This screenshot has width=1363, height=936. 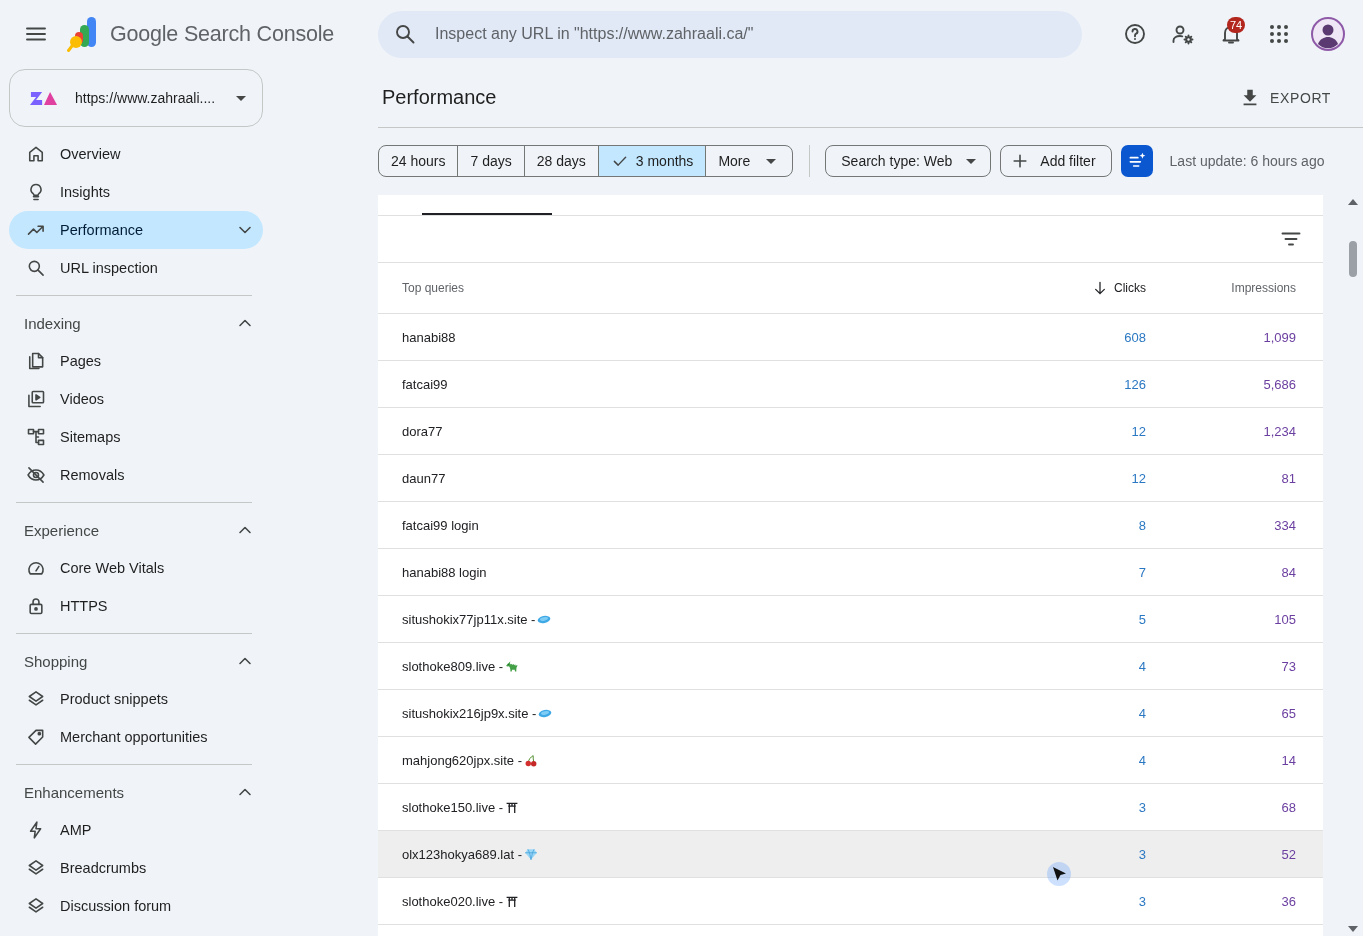 I want to click on sidebar-item: Insights, so click(x=136, y=192).